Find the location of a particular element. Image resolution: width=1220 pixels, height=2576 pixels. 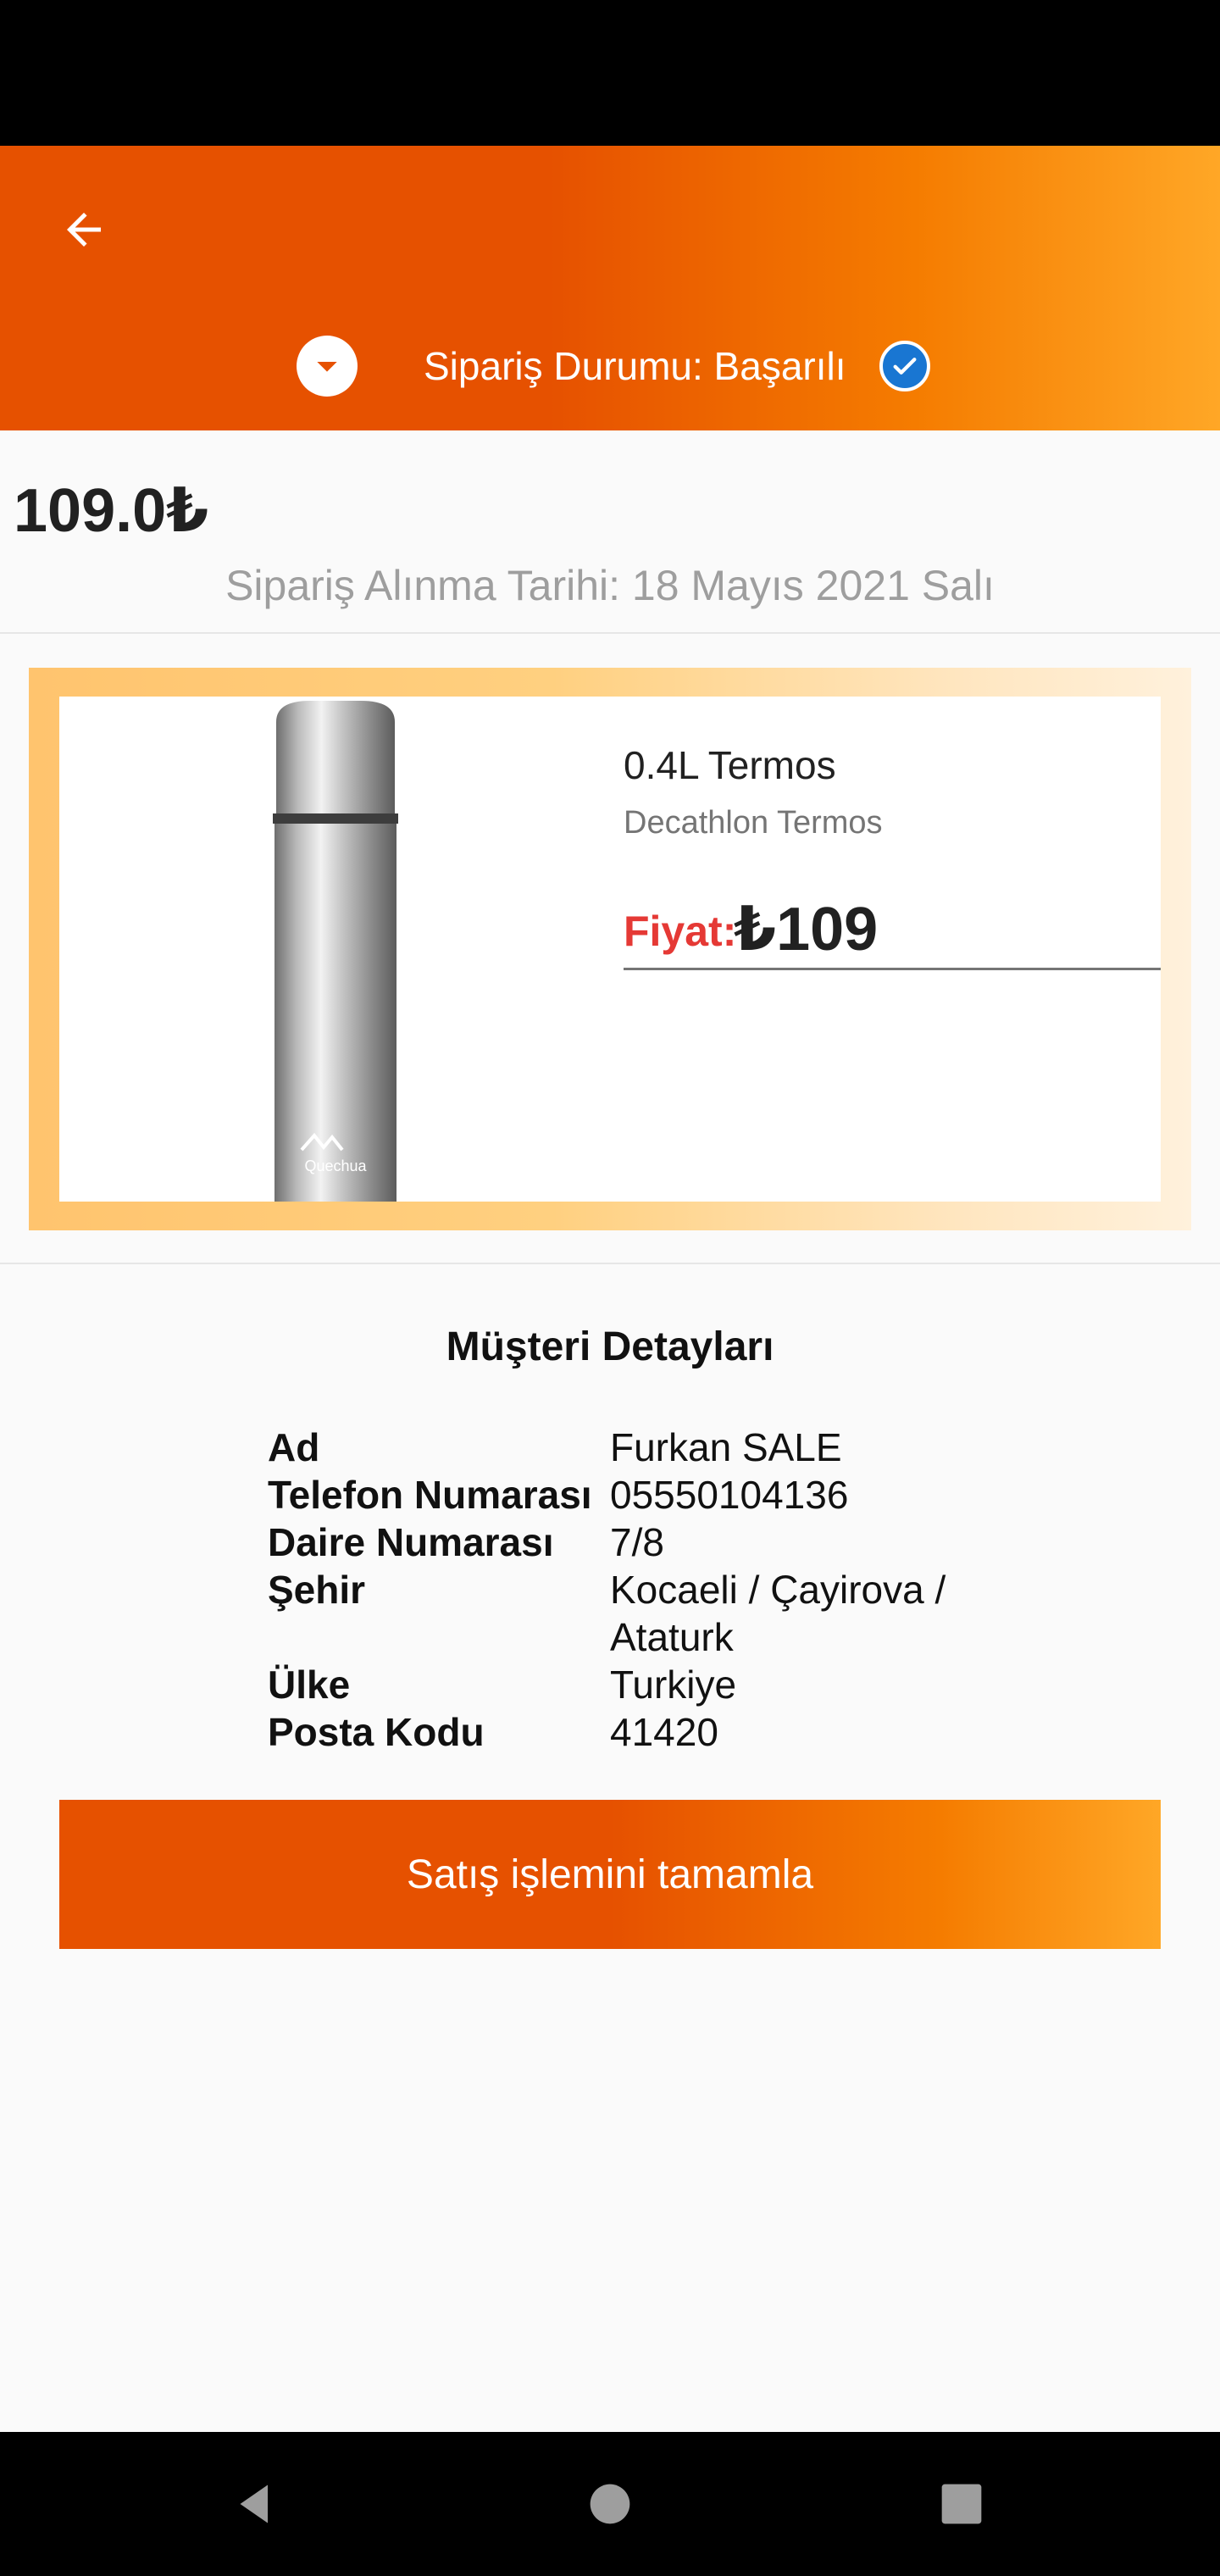

order-status-row: Sipariş Durumu: Başarılı is located at coordinates (610, 368).